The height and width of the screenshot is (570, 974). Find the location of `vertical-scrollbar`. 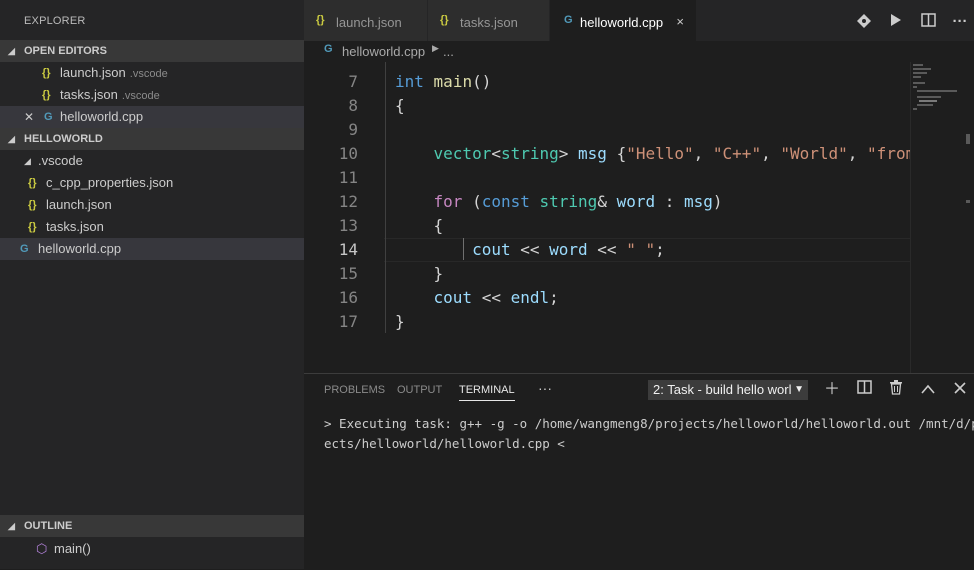

vertical-scrollbar is located at coordinates (968, 217).